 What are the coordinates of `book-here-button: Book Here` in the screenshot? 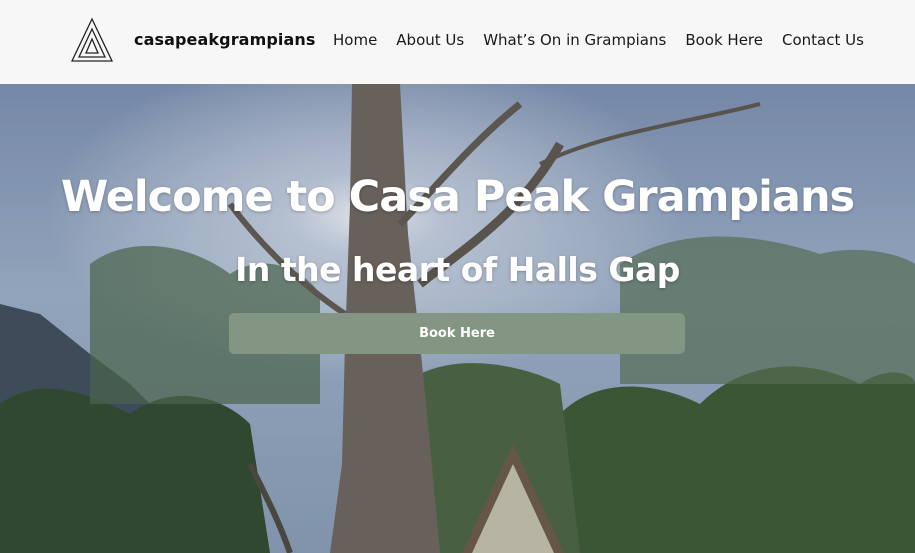 It's located at (457, 333).